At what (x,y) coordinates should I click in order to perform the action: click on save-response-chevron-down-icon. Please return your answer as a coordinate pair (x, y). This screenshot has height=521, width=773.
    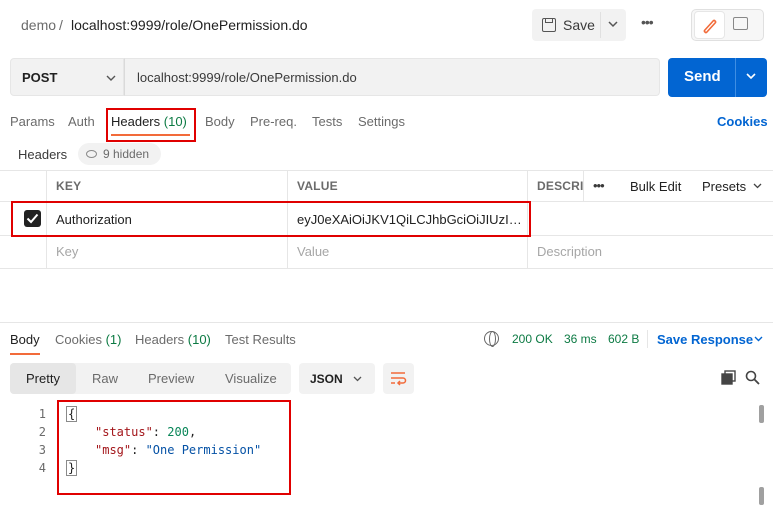
    Looking at the image, I should click on (758, 339).